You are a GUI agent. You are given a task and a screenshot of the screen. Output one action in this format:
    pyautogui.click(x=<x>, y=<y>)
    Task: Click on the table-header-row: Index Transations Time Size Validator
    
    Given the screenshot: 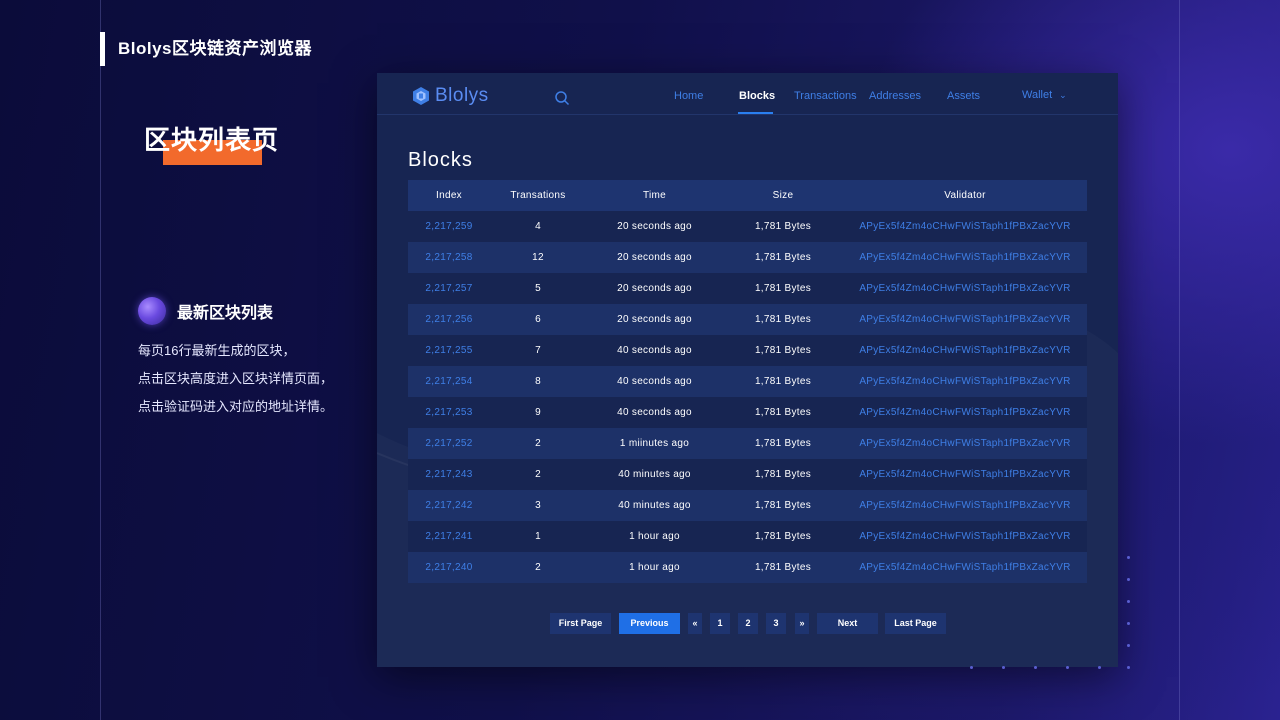 What is the action you would take?
    pyautogui.click(x=747, y=195)
    